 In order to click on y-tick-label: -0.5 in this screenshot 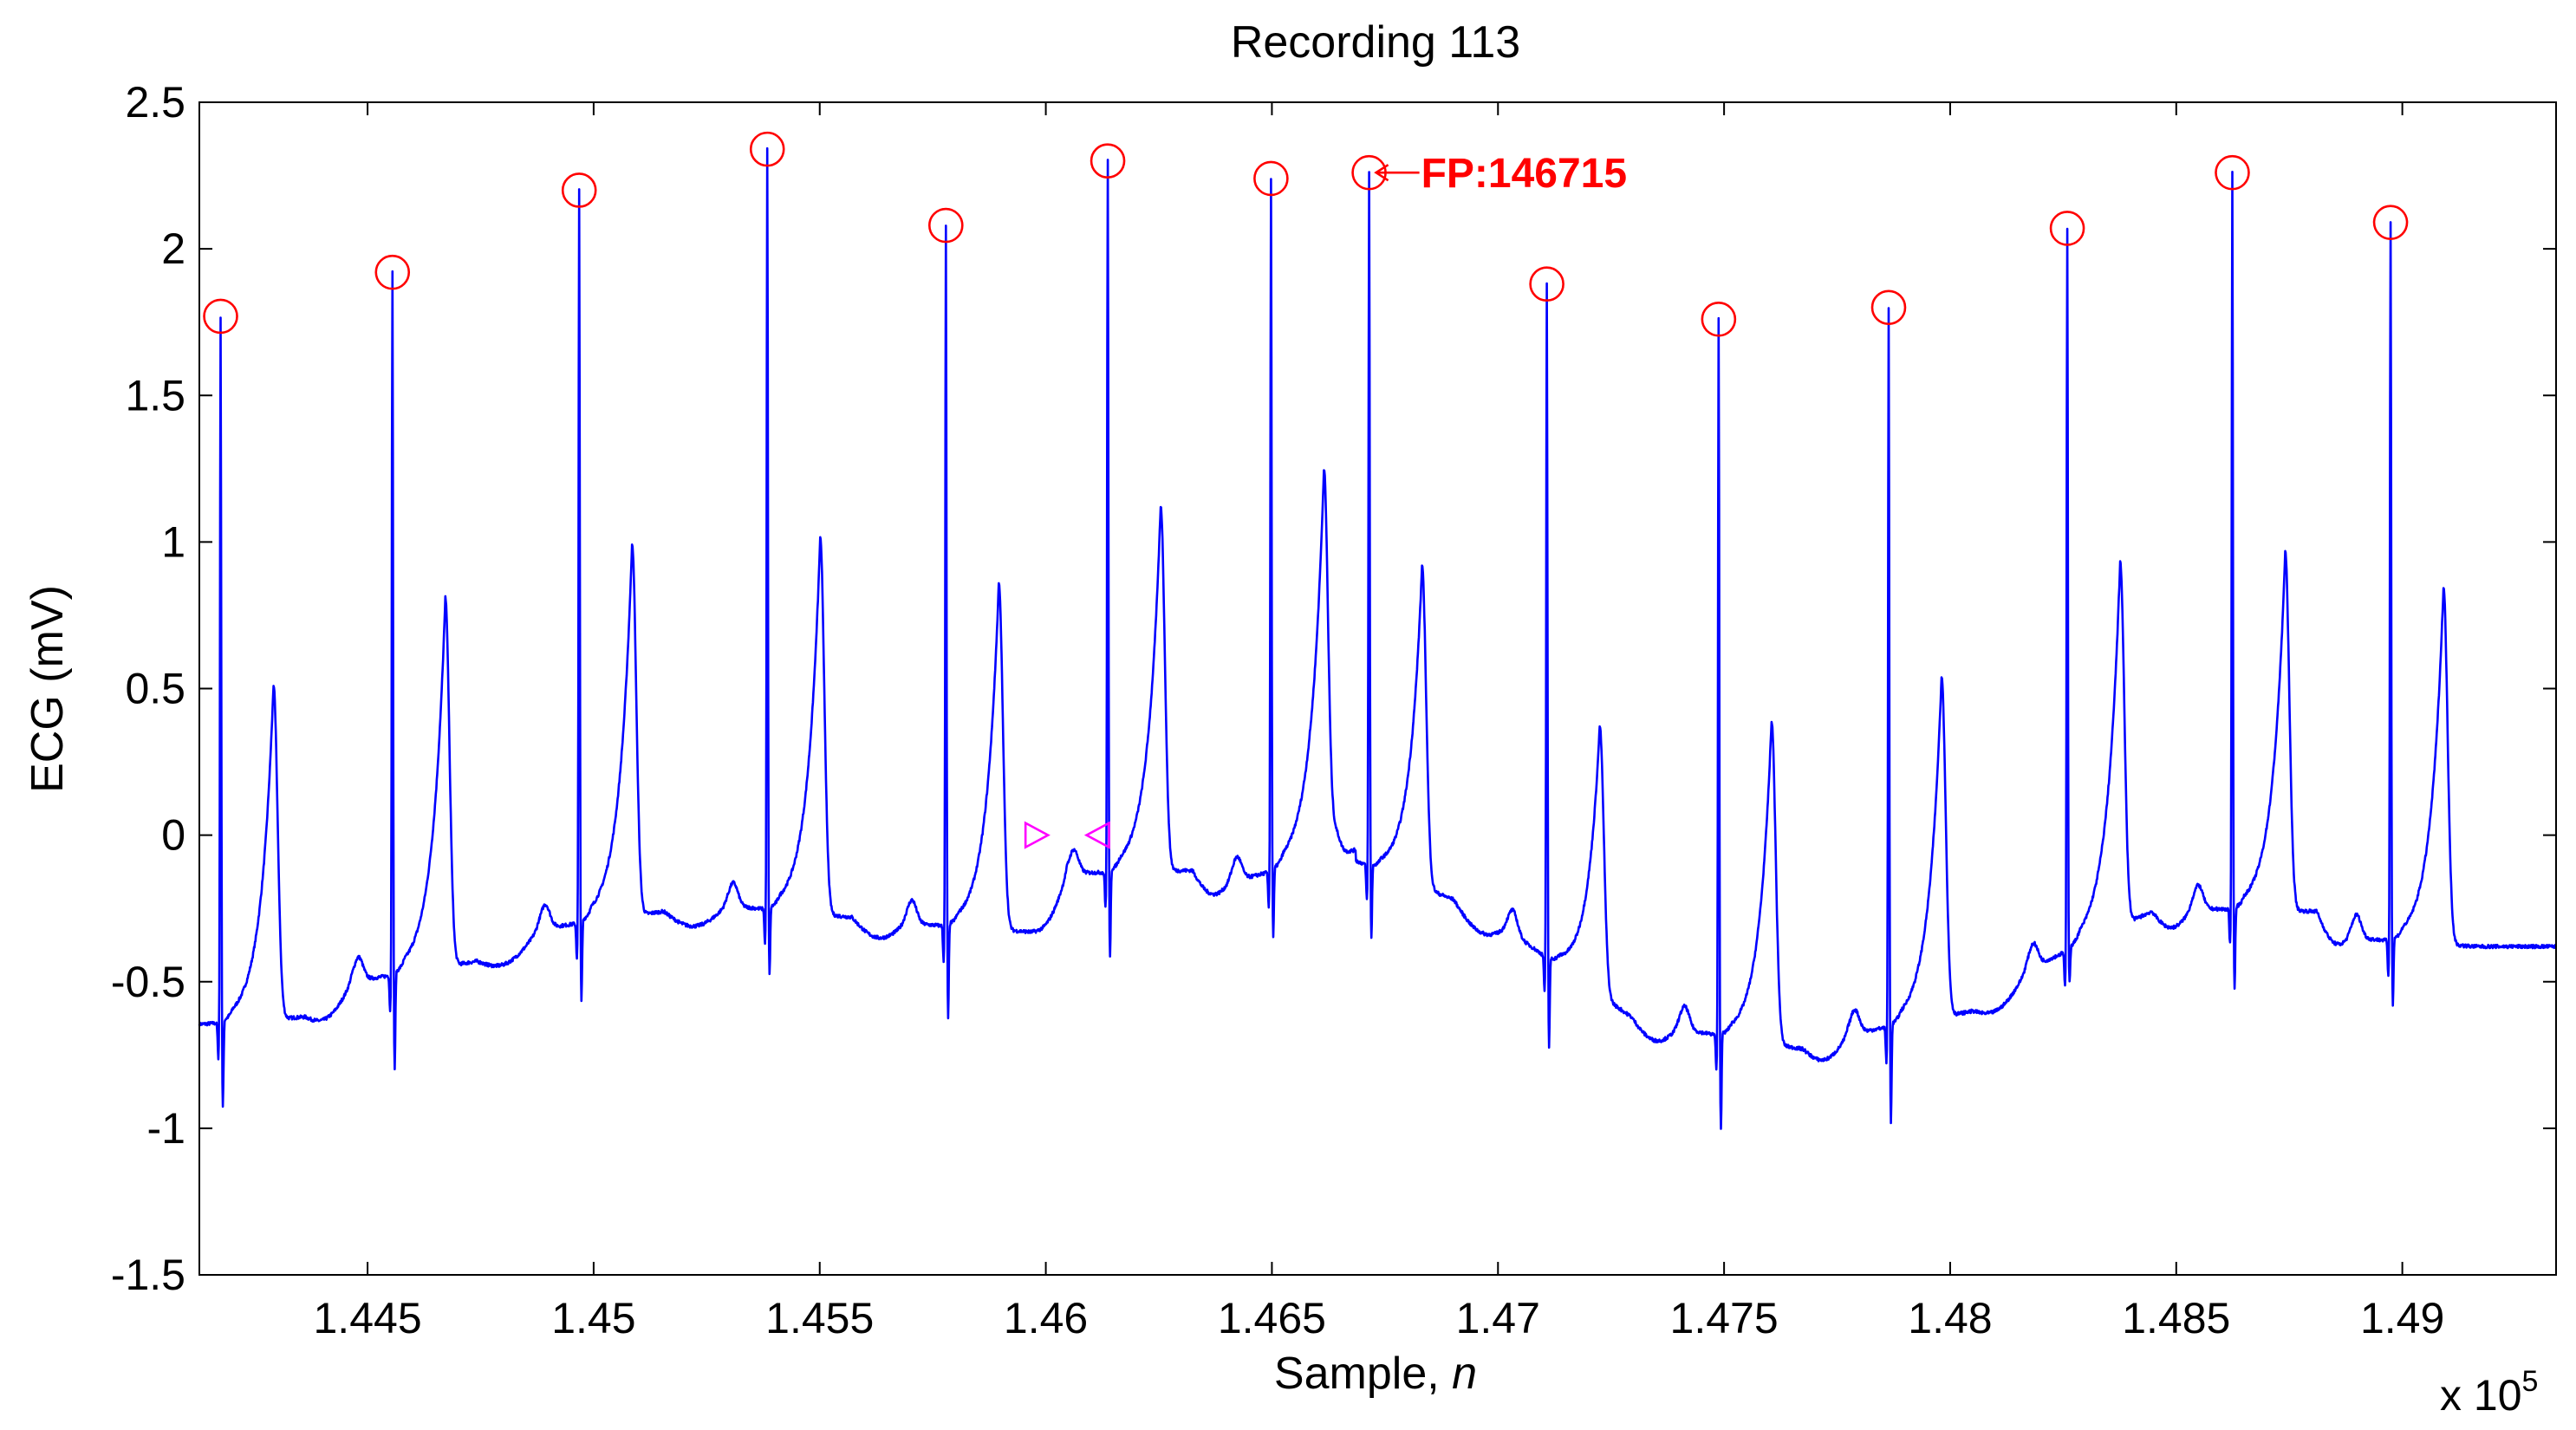, I will do `click(148, 982)`.